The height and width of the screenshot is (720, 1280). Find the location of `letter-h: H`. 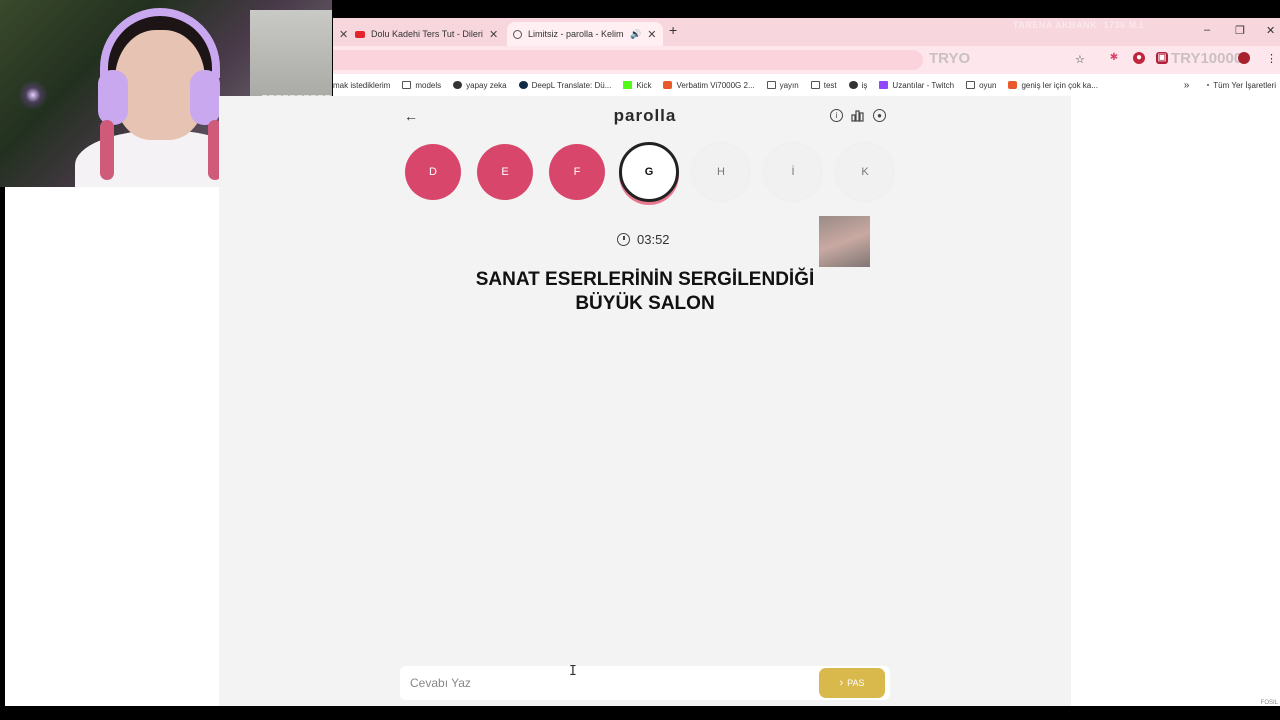

letter-h: H is located at coordinates (721, 172).